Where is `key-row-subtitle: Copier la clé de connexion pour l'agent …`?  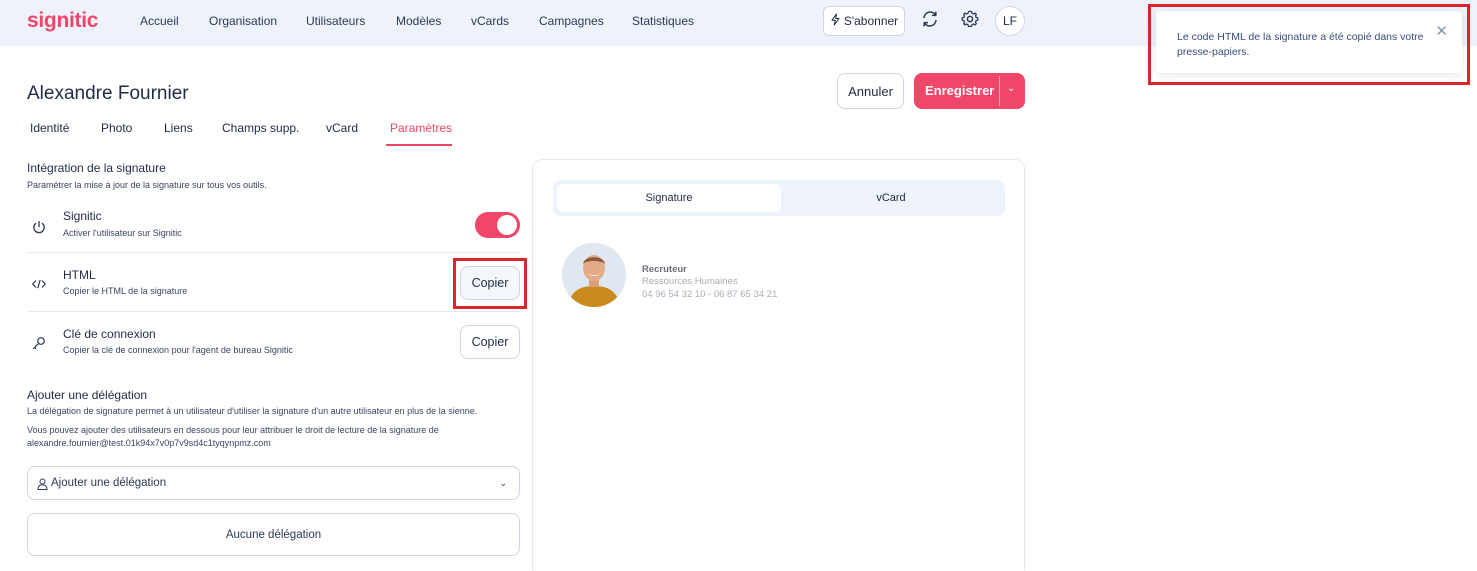 key-row-subtitle: Copier la clé de connexion pour l'agent … is located at coordinates (178, 350).